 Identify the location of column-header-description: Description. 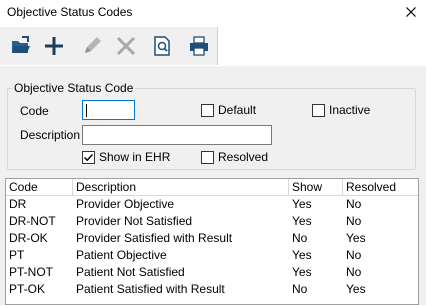
(181, 187).